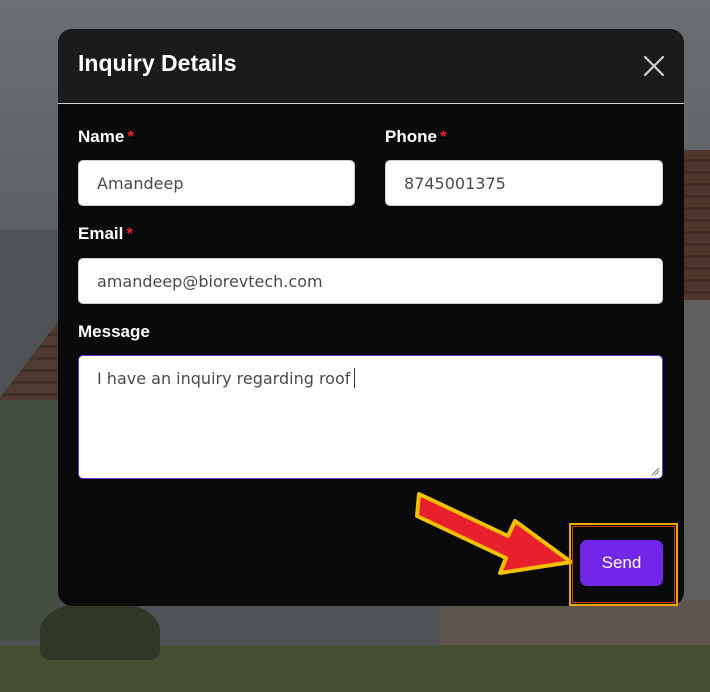 The width and height of the screenshot is (710, 692). I want to click on modal-header: Inquiry Details, so click(371, 66).